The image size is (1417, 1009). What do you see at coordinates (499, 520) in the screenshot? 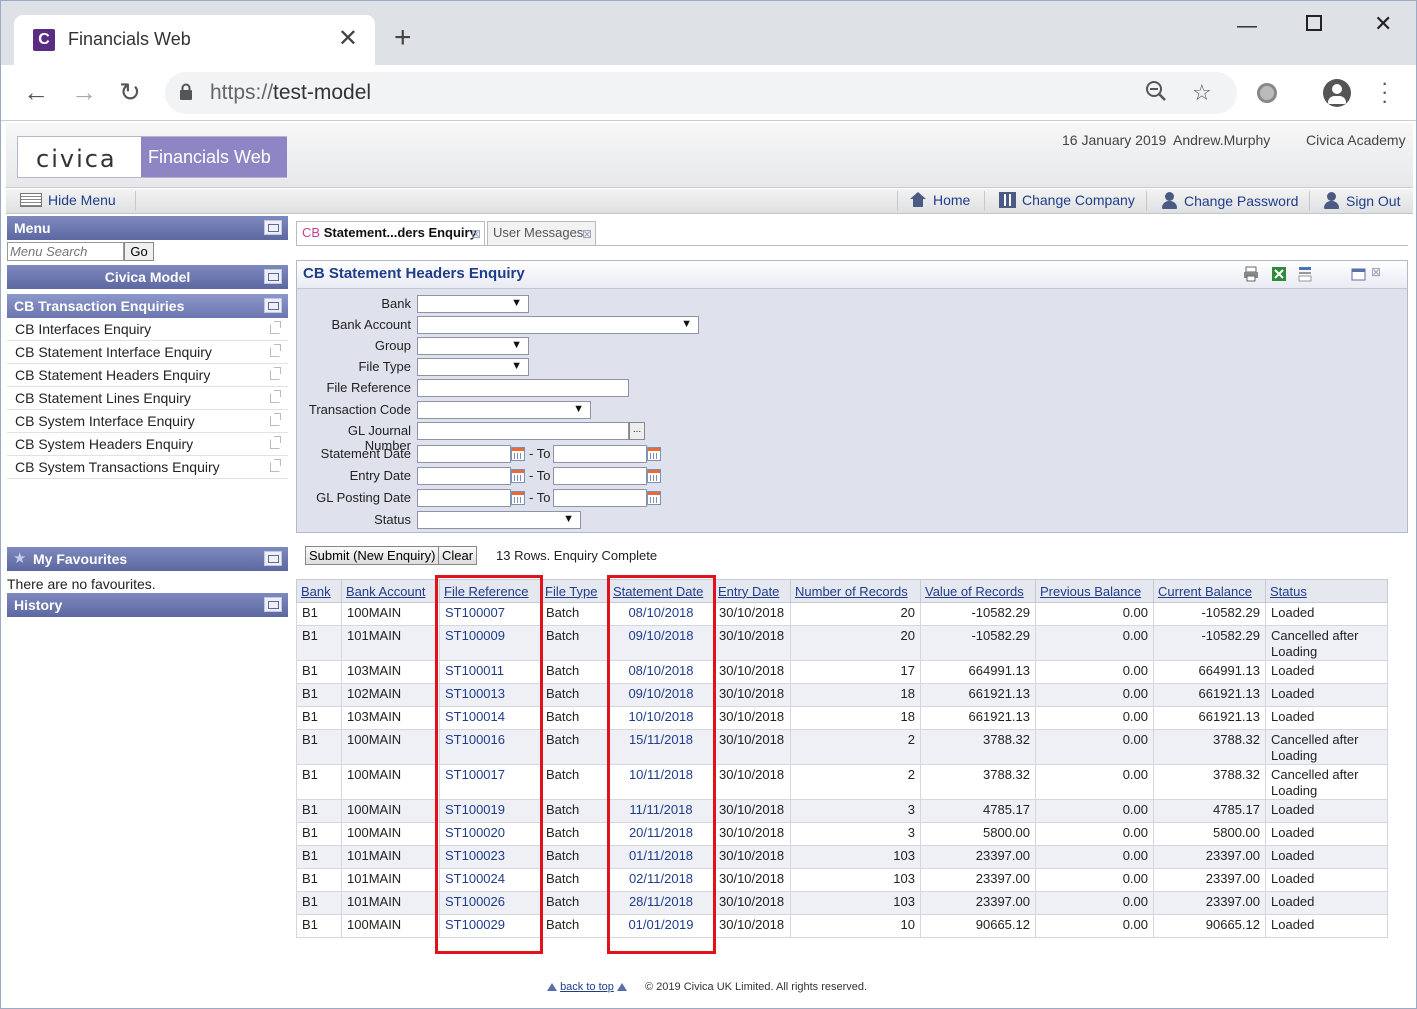
I see `status-select` at bounding box center [499, 520].